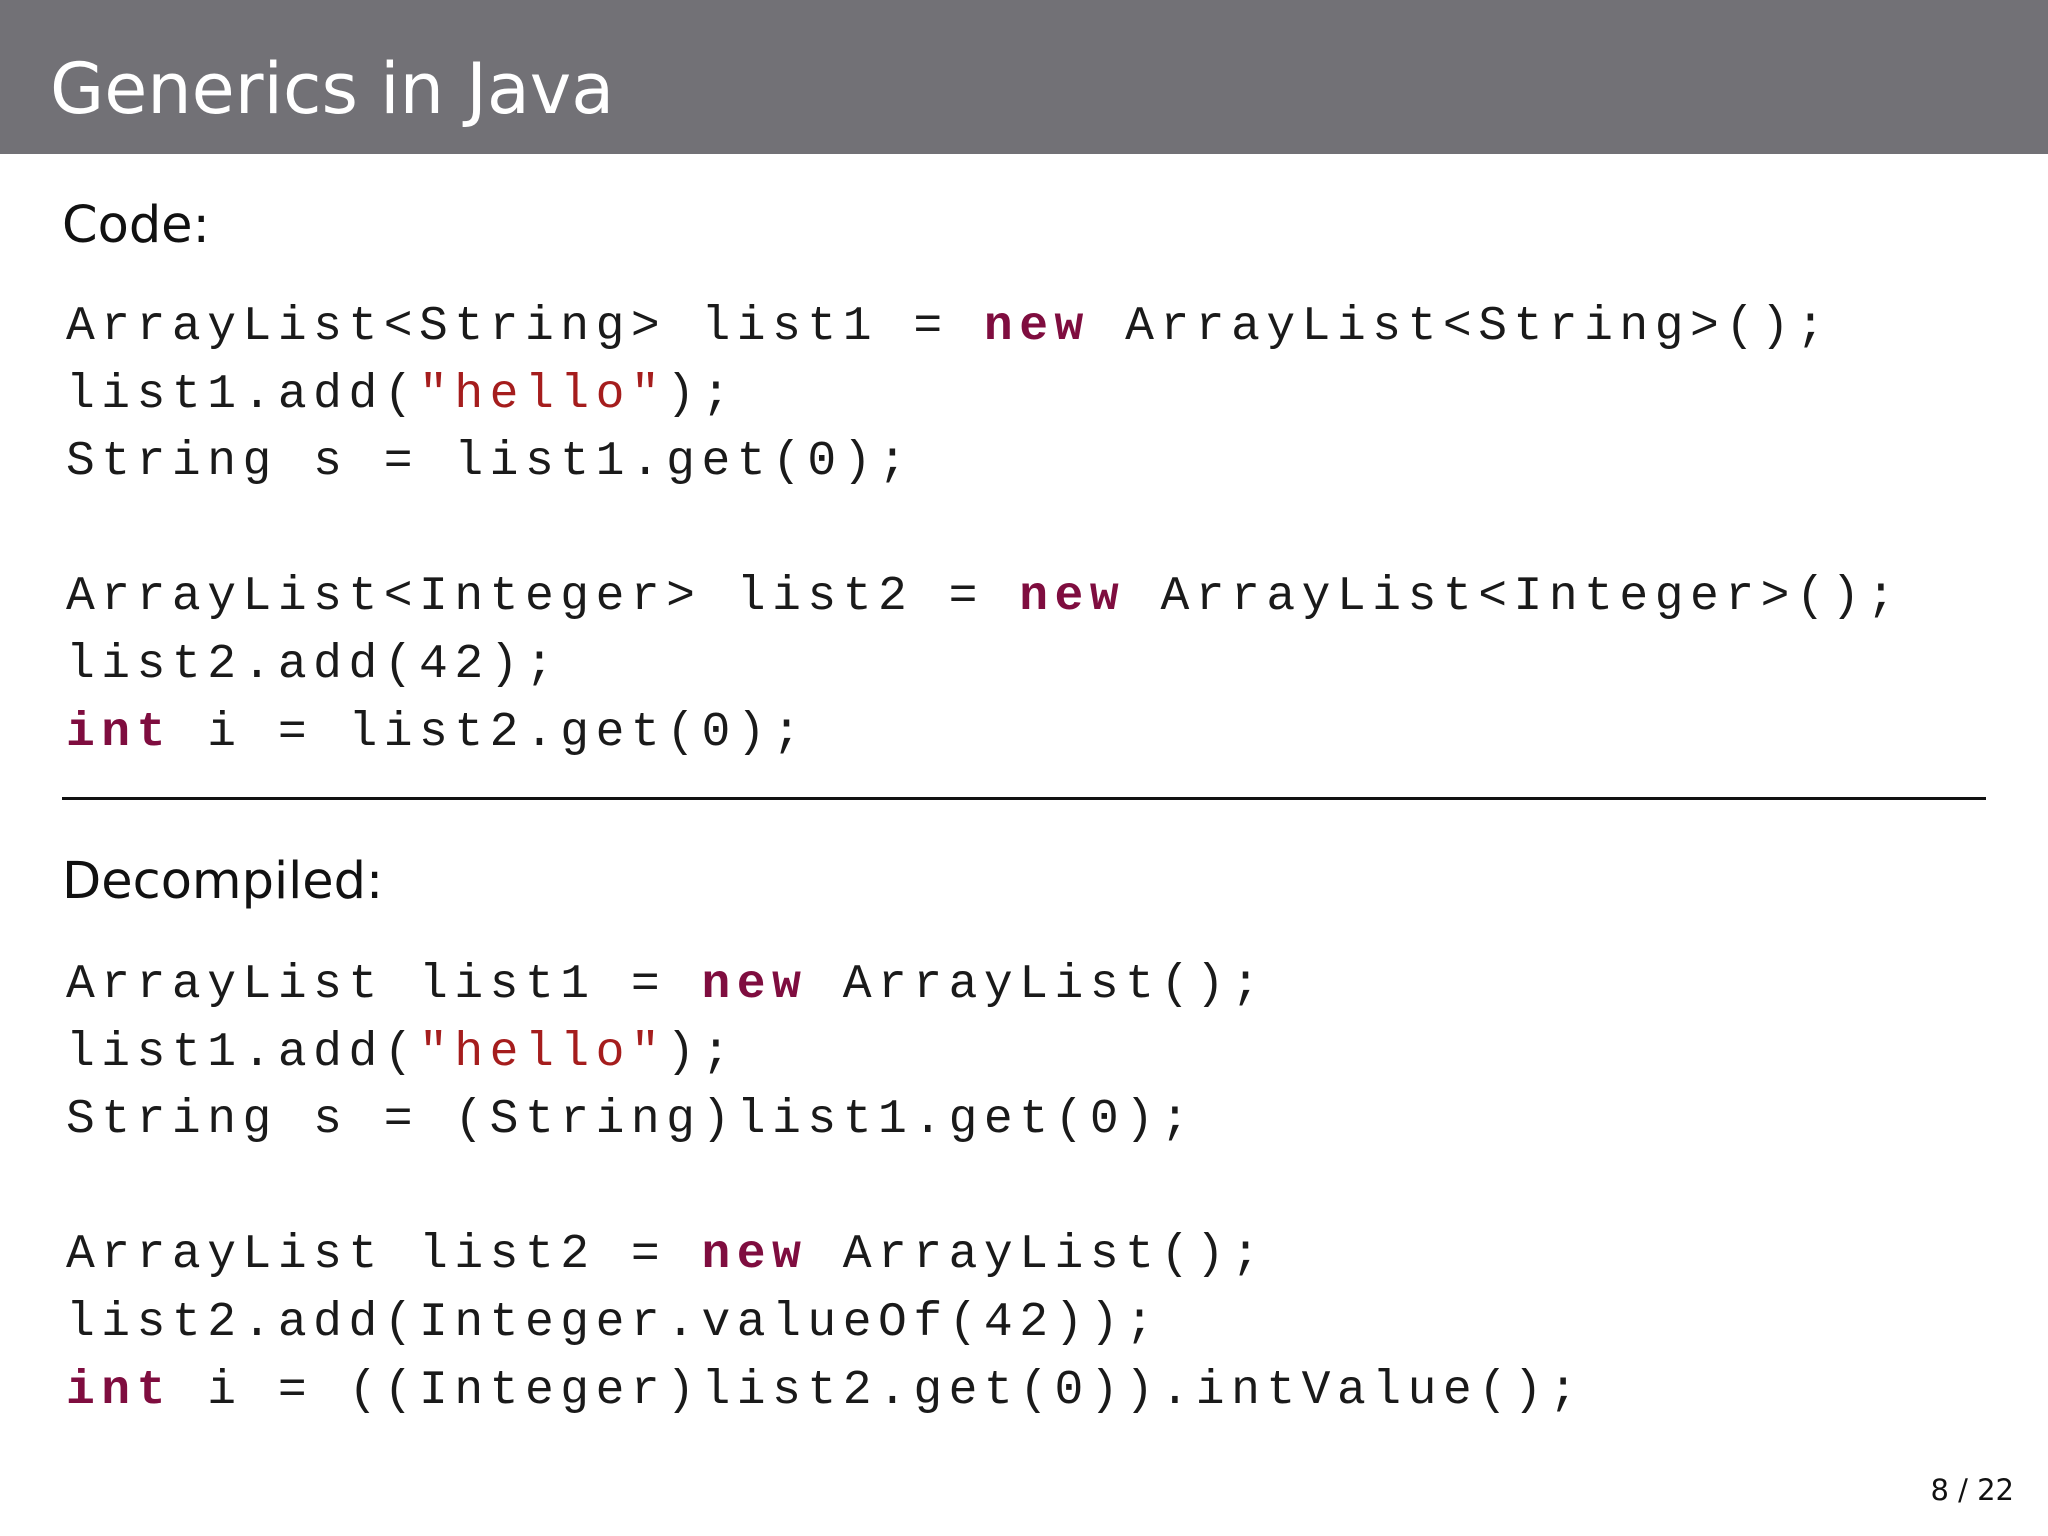 This screenshot has width=2048, height=1536. What do you see at coordinates (489, 732) in the screenshot?
I see `code-text: i = list2.get(0);` at bounding box center [489, 732].